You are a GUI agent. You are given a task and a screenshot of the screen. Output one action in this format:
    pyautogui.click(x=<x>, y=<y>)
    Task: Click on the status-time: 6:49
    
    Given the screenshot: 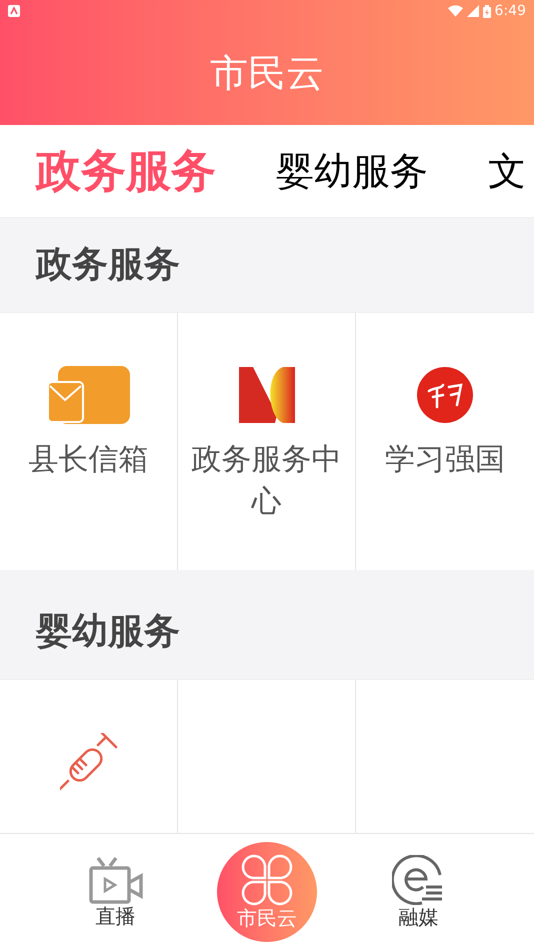 What is the action you would take?
    pyautogui.click(x=510, y=11)
    